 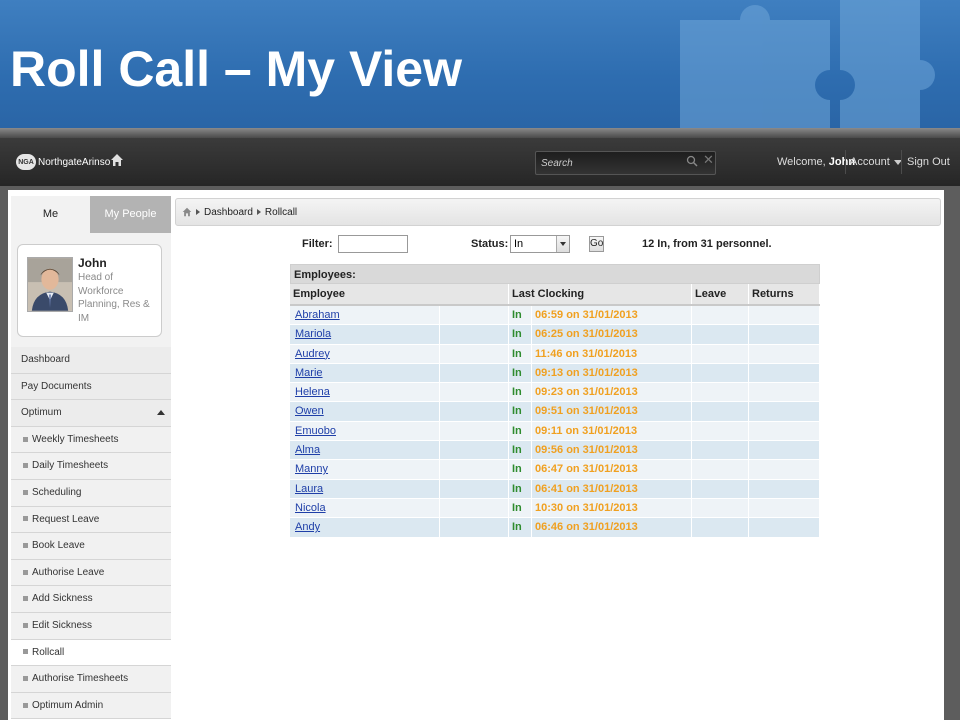 What do you see at coordinates (68, 572) in the screenshot?
I see `sidebar-item-label: Authorise Leave` at bounding box center [68, 572].